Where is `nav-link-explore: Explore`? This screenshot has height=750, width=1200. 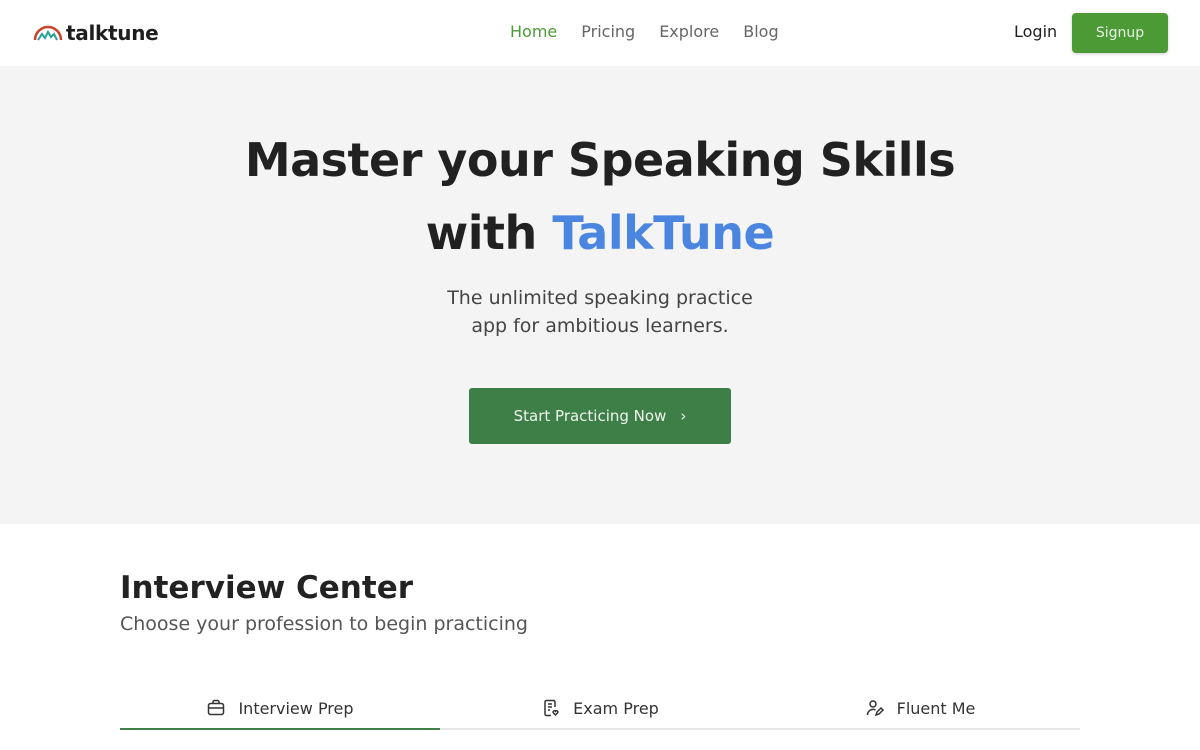 nav-link-explore: Explore is located at coordinates (689, 31).